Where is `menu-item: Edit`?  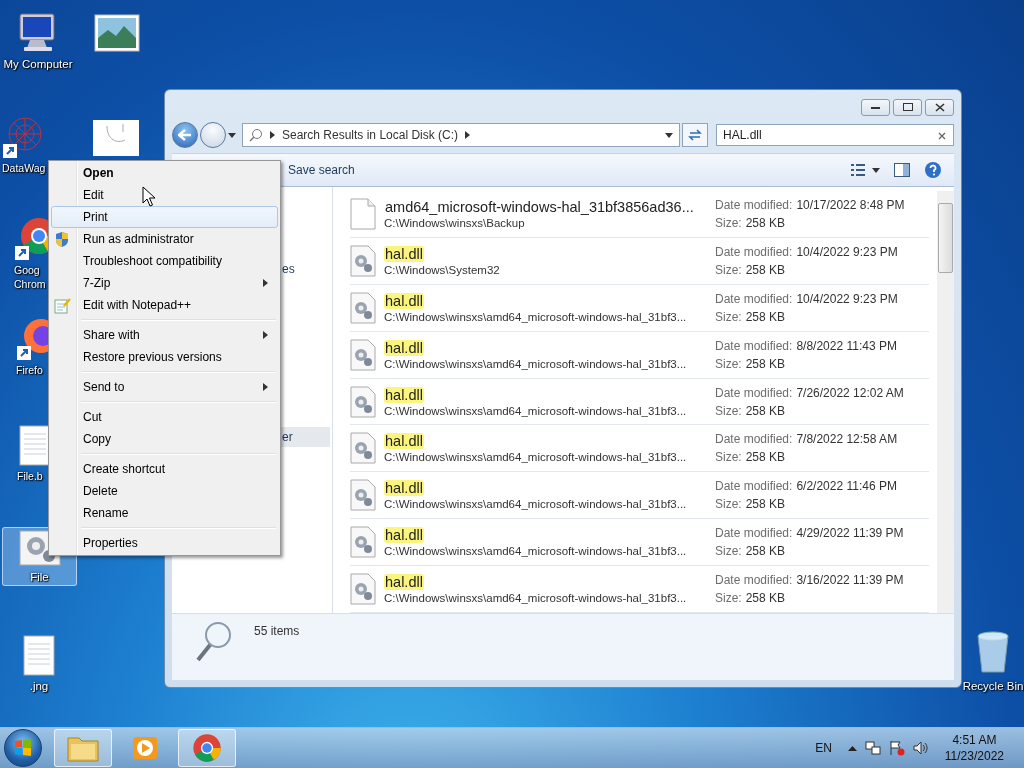 menu-item: Edit is located at coordinates (164, 195).